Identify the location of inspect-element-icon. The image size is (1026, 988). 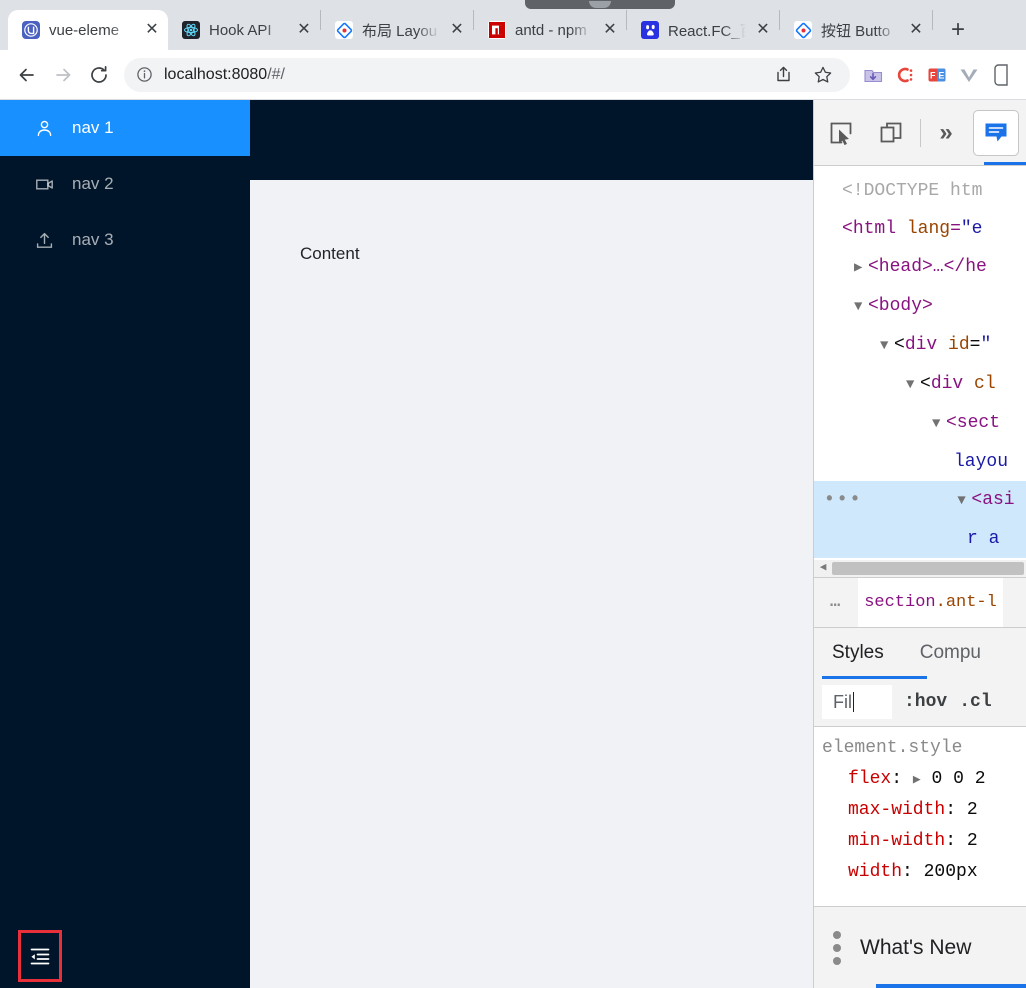
(841, 133).